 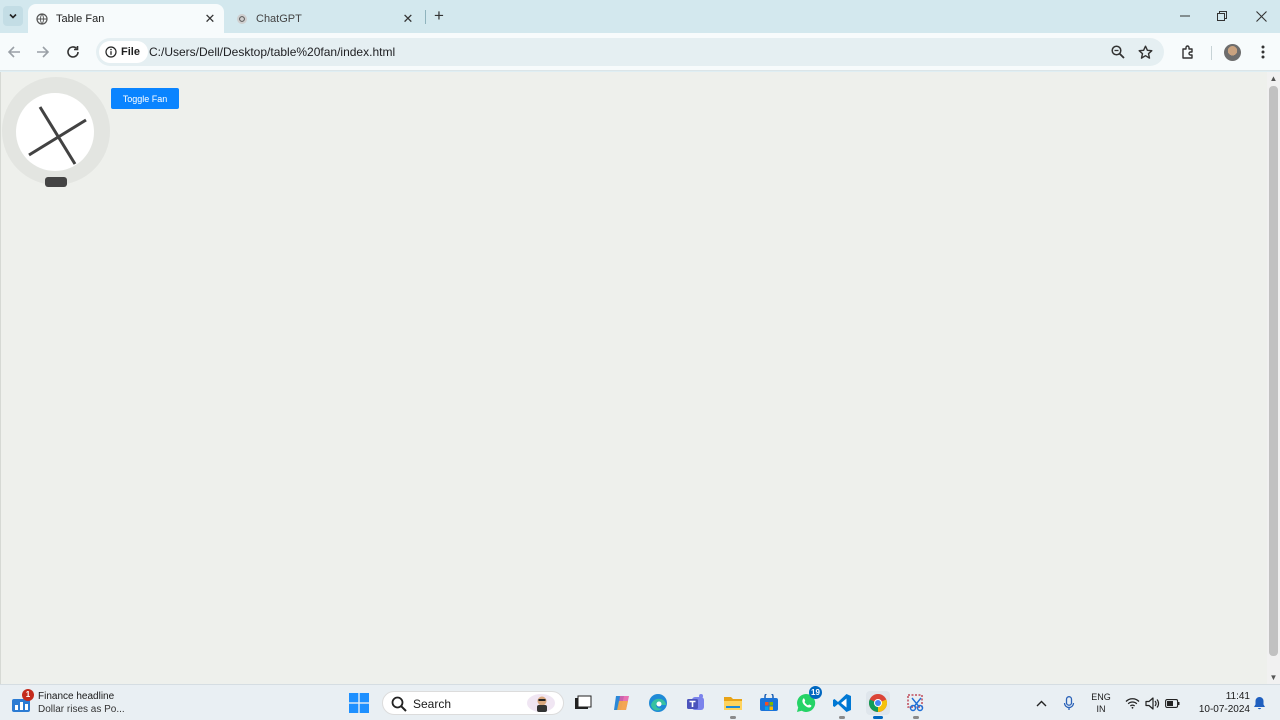 What do you see at coordinates (57, 135) in the screenshot?
I see `fan-blades` at bounding box center [57, 135].